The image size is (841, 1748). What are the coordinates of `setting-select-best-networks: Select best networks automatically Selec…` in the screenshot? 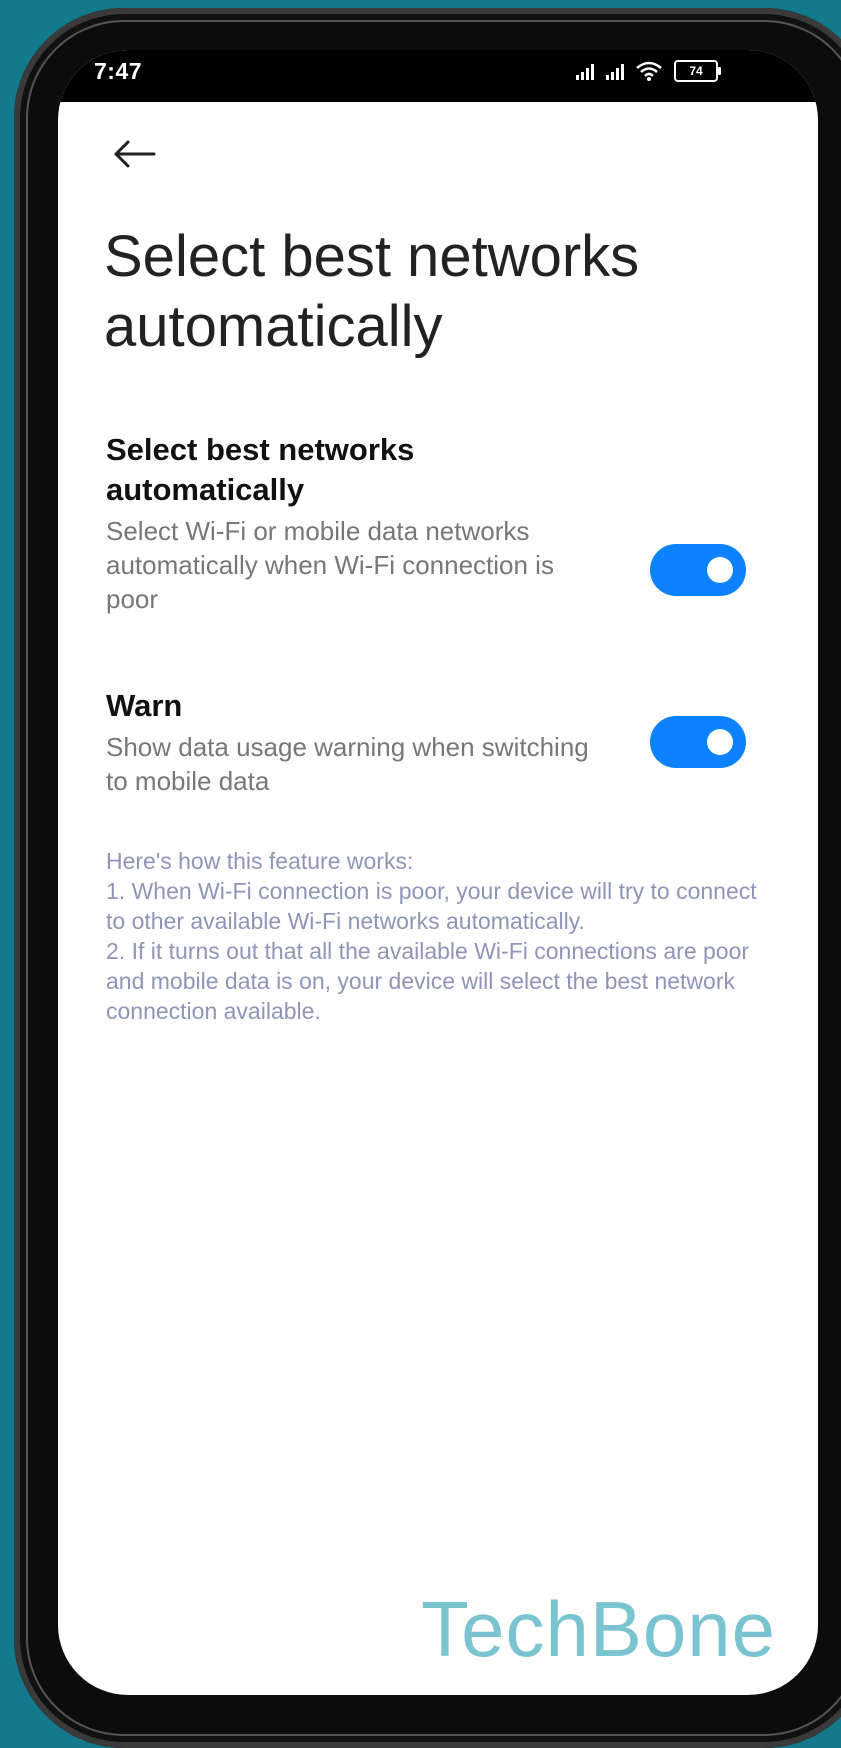 It's located at (451, 523).